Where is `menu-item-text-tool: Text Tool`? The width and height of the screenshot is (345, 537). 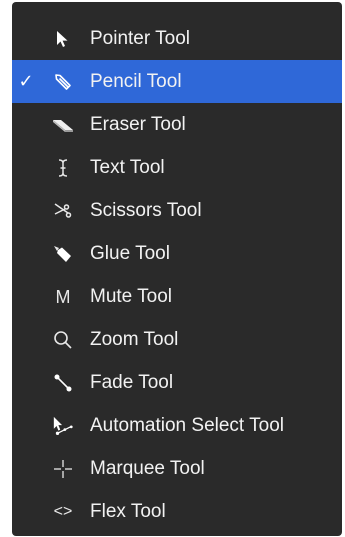
menu-item-text-tool: Text Tool is located at coordinates (177, 167).